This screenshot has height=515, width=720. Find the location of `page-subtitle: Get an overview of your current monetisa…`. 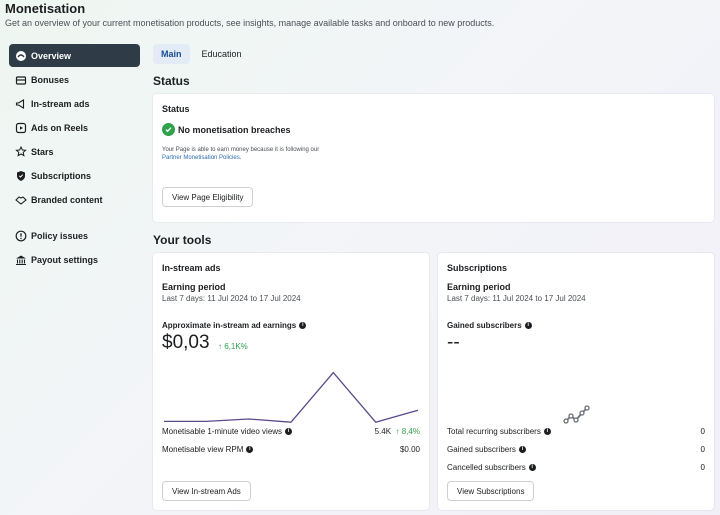

page-subtitle: Get an overview of your current monetisa… is located at coordinates (250, 23).